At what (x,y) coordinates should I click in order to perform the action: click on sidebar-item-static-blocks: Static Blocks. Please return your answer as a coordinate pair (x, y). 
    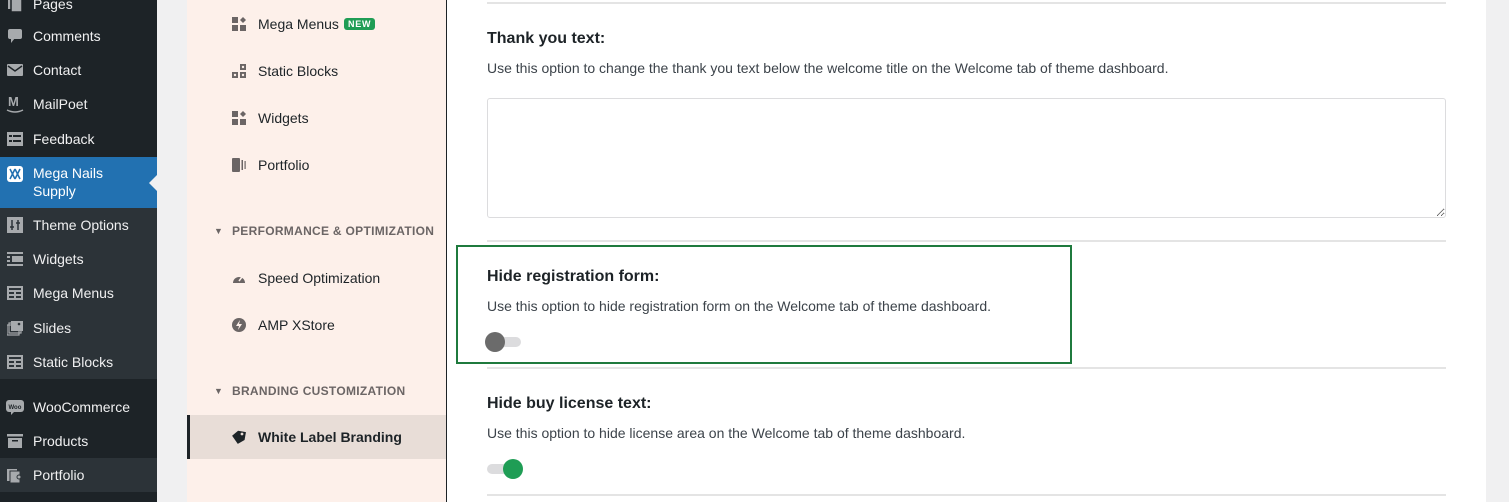
    Looking at the image, I should click on (78, 362).